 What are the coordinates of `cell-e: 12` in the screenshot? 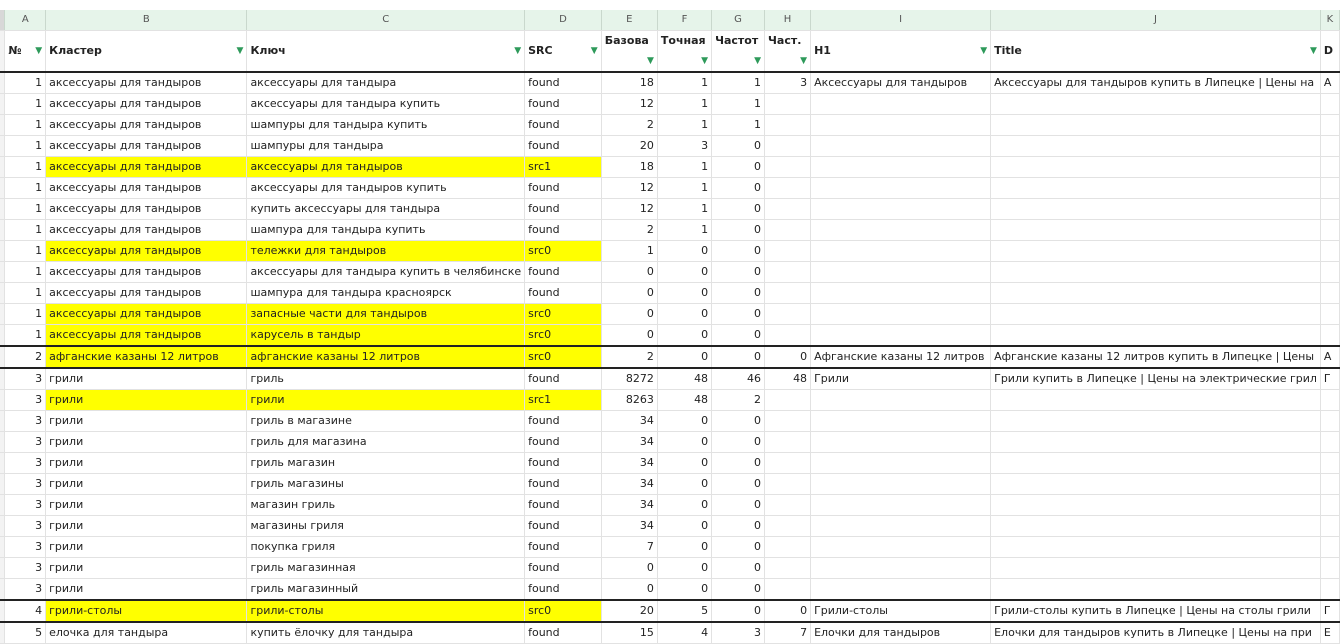 It's located at (629, 104).